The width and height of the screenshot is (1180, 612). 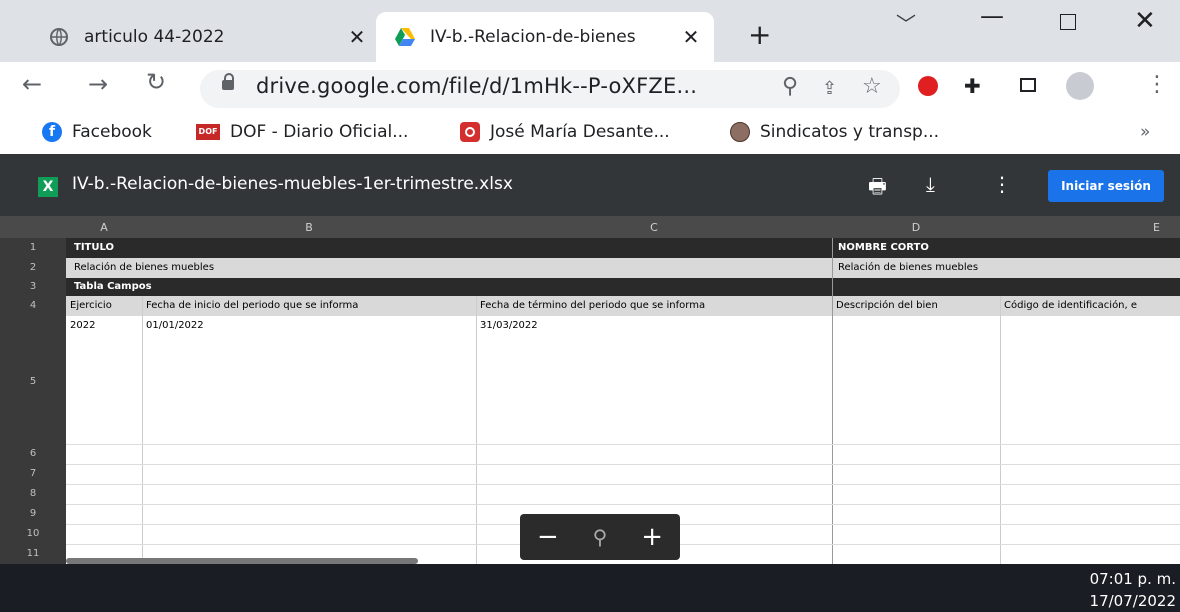 I want to click on cell-a4: Ejercicio, so click(x=104, y=305).